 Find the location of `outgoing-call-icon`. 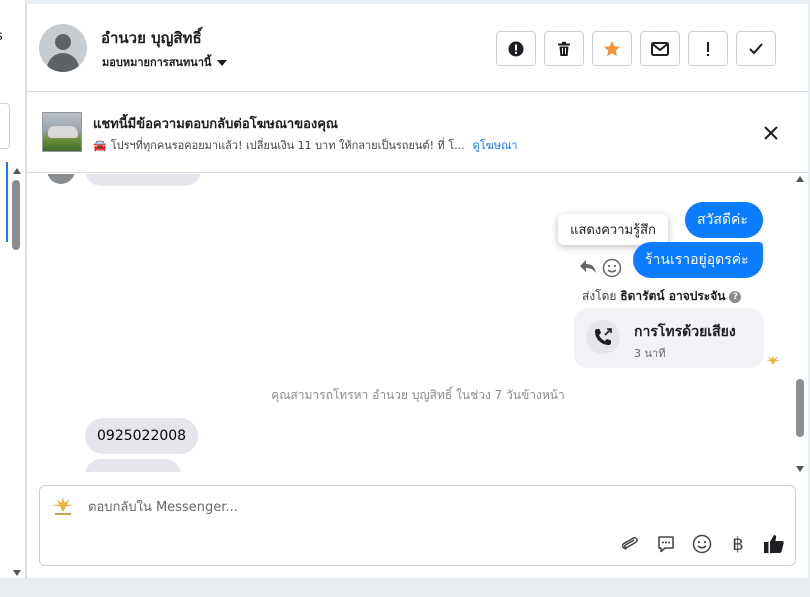

outgoing-call-icon is located at coordinates (603, 337).